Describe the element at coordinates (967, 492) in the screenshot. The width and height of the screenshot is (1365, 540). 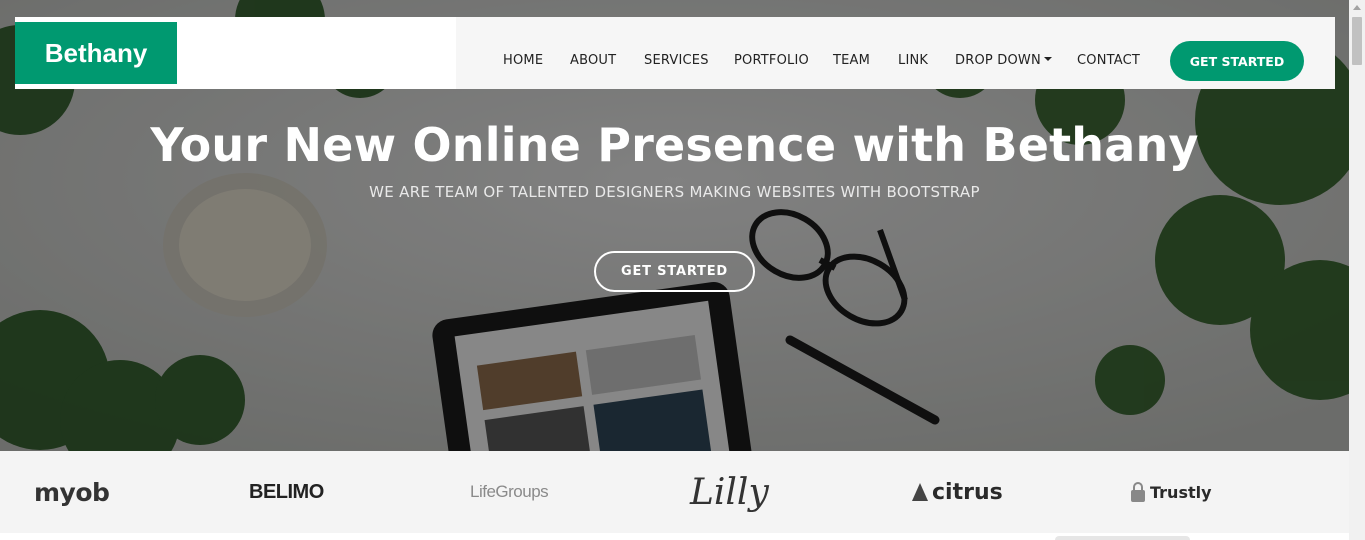
I see `client-name: citrus` at that location.